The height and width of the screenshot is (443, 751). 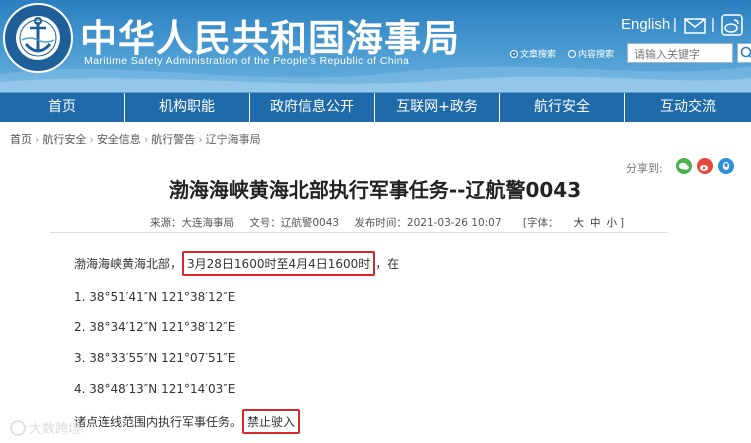 I want to click on font-size-small: 小, so click(x=612, y=223).